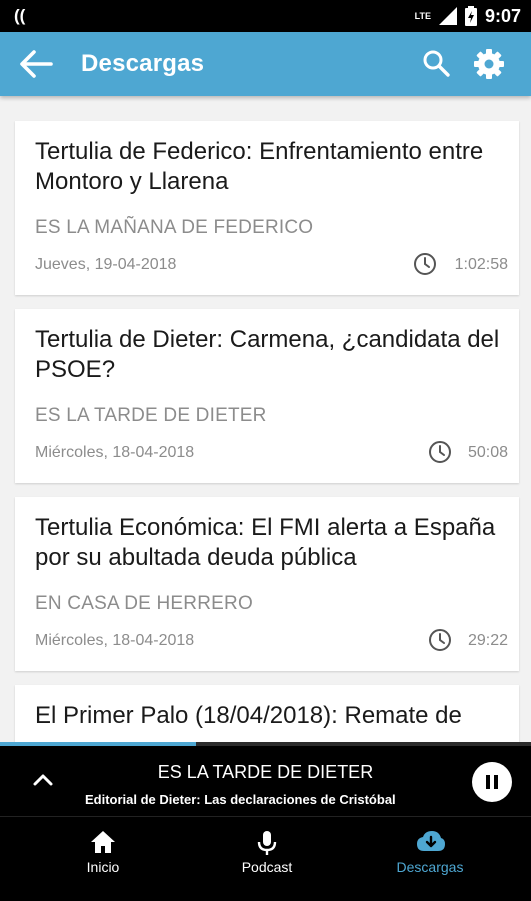 This screenshot has height=901, width=531. I want to click on page-title: Descargas, so click(143, 63).